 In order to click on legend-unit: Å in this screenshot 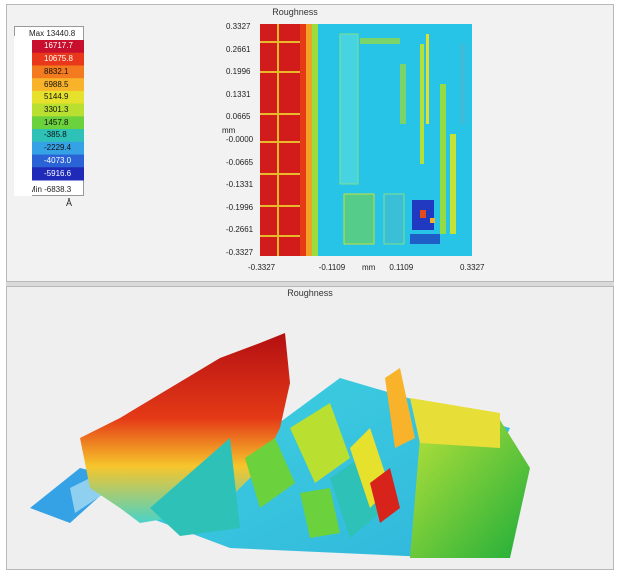, I will do `click(69, 203)`.